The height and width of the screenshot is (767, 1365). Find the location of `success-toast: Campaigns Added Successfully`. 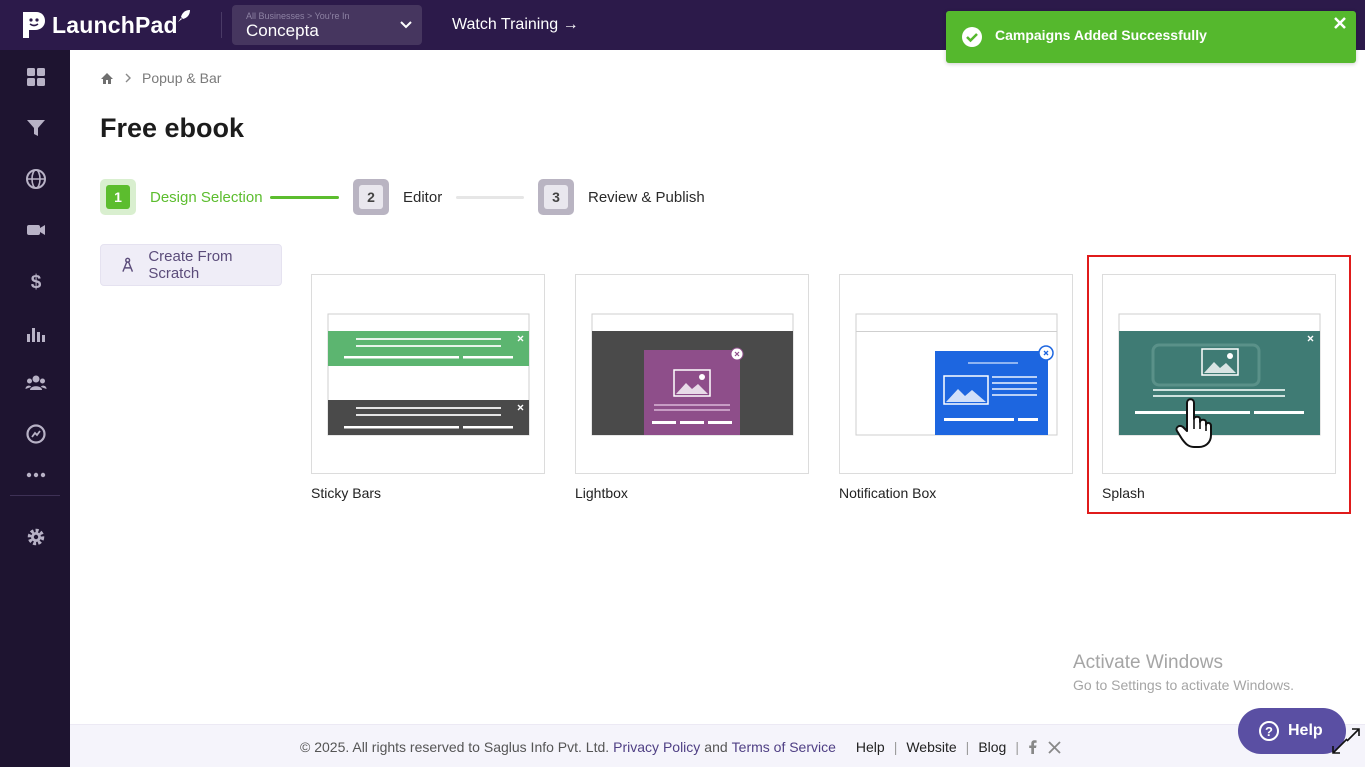

success-toast: Campaigns Added Successfully is located at coordinates (1151, 37).